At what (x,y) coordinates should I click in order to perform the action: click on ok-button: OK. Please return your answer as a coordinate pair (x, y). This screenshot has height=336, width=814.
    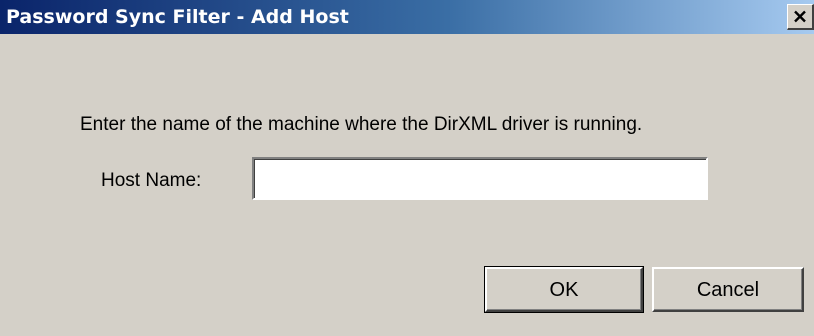
    Looking at the image, I should click on (564, 289).